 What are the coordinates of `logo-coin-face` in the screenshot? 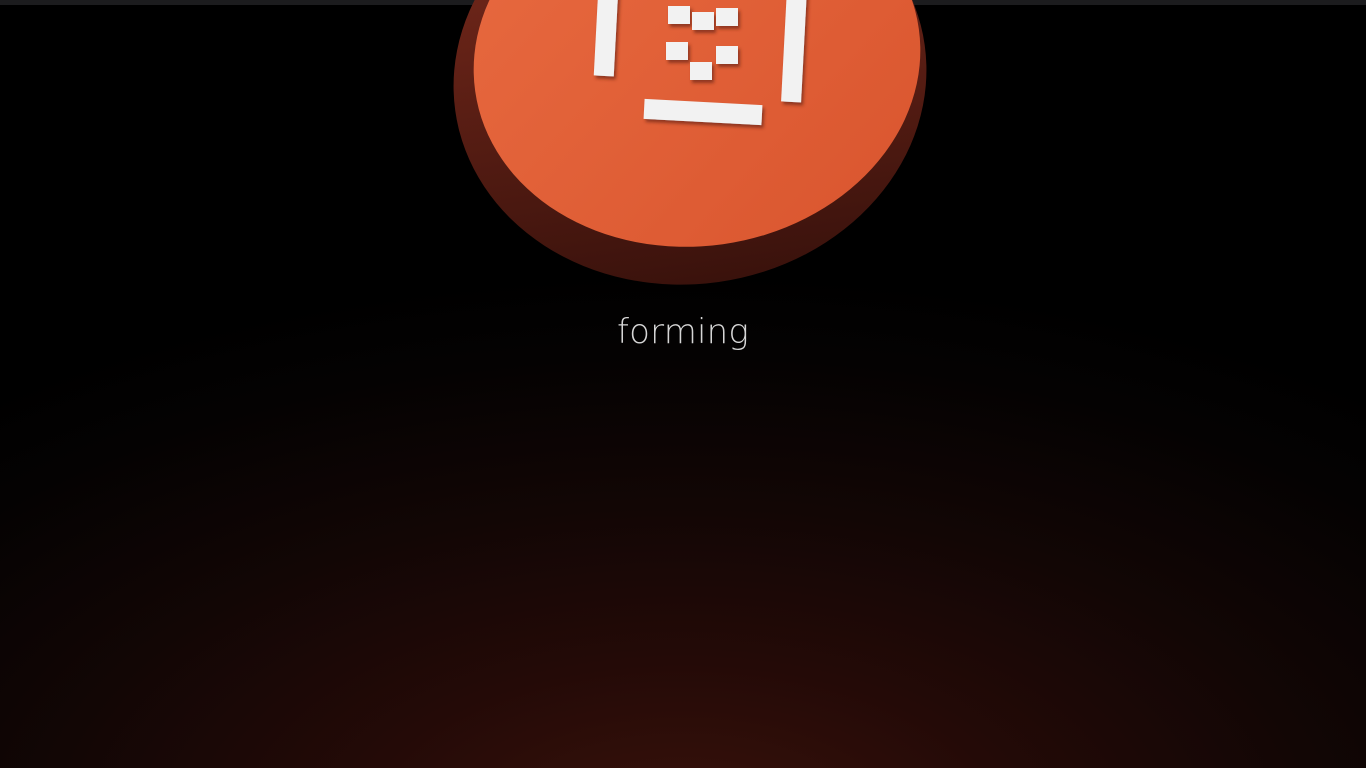 It's located at (697, 123).